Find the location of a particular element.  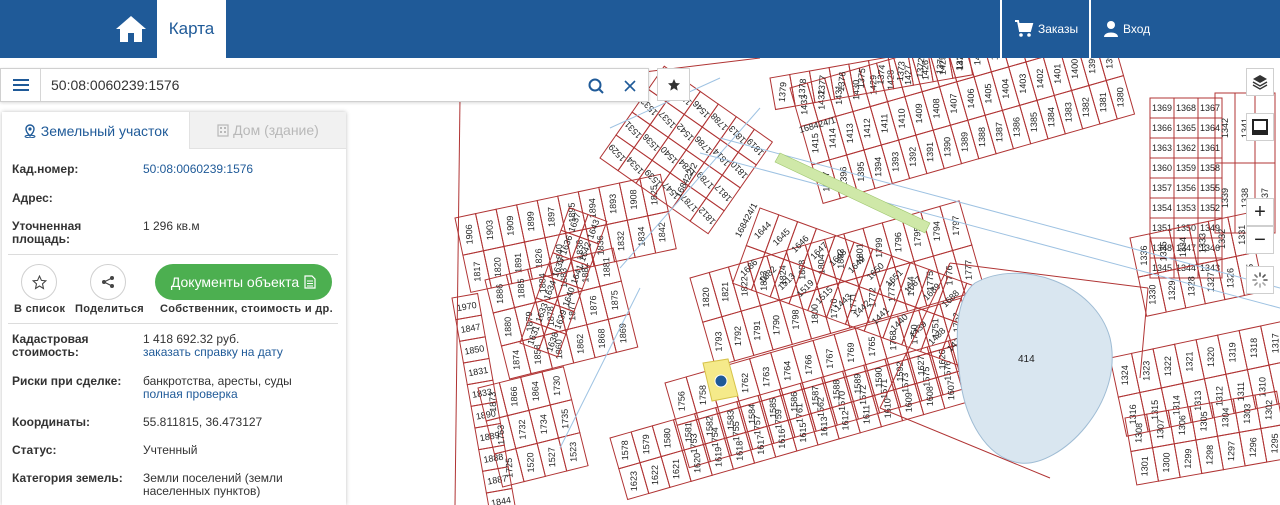

clear-button is located at coordinates (630, 86).